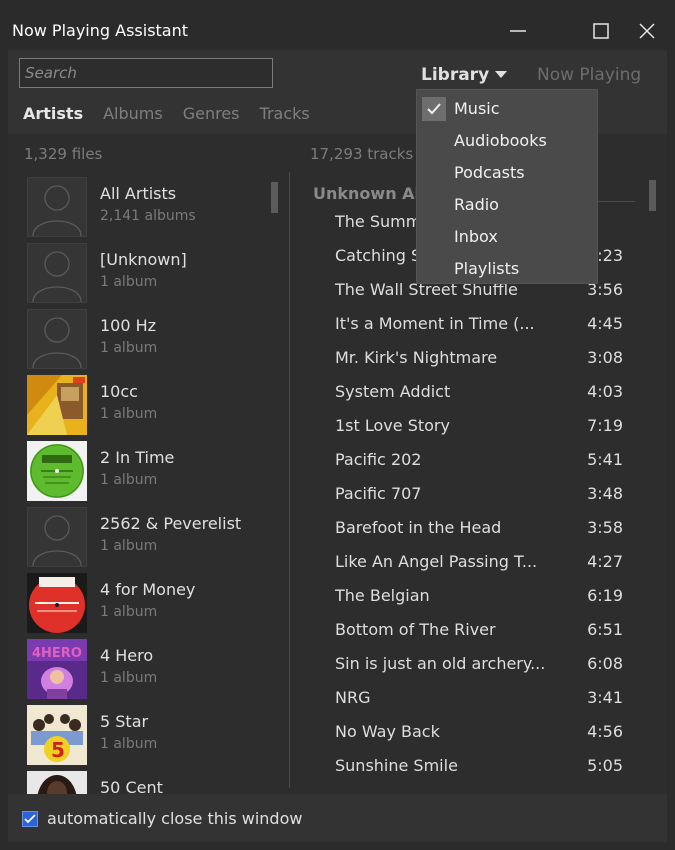 The image size is (675, 850). What do you see at coordinates (476, 204) in the screenshot?
I see `menu-item-label: Radio` at bounding box center [476, 204].